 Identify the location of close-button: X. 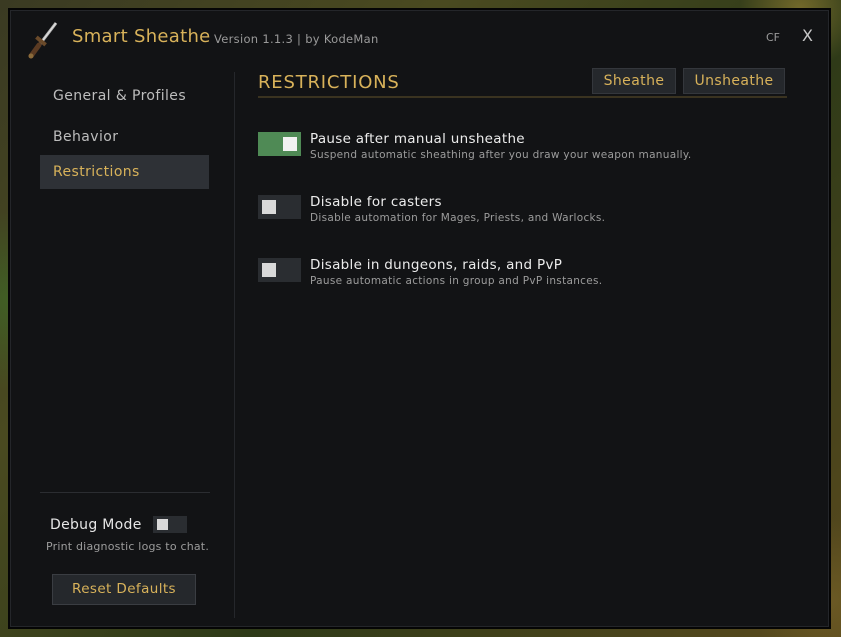
(807, 35).